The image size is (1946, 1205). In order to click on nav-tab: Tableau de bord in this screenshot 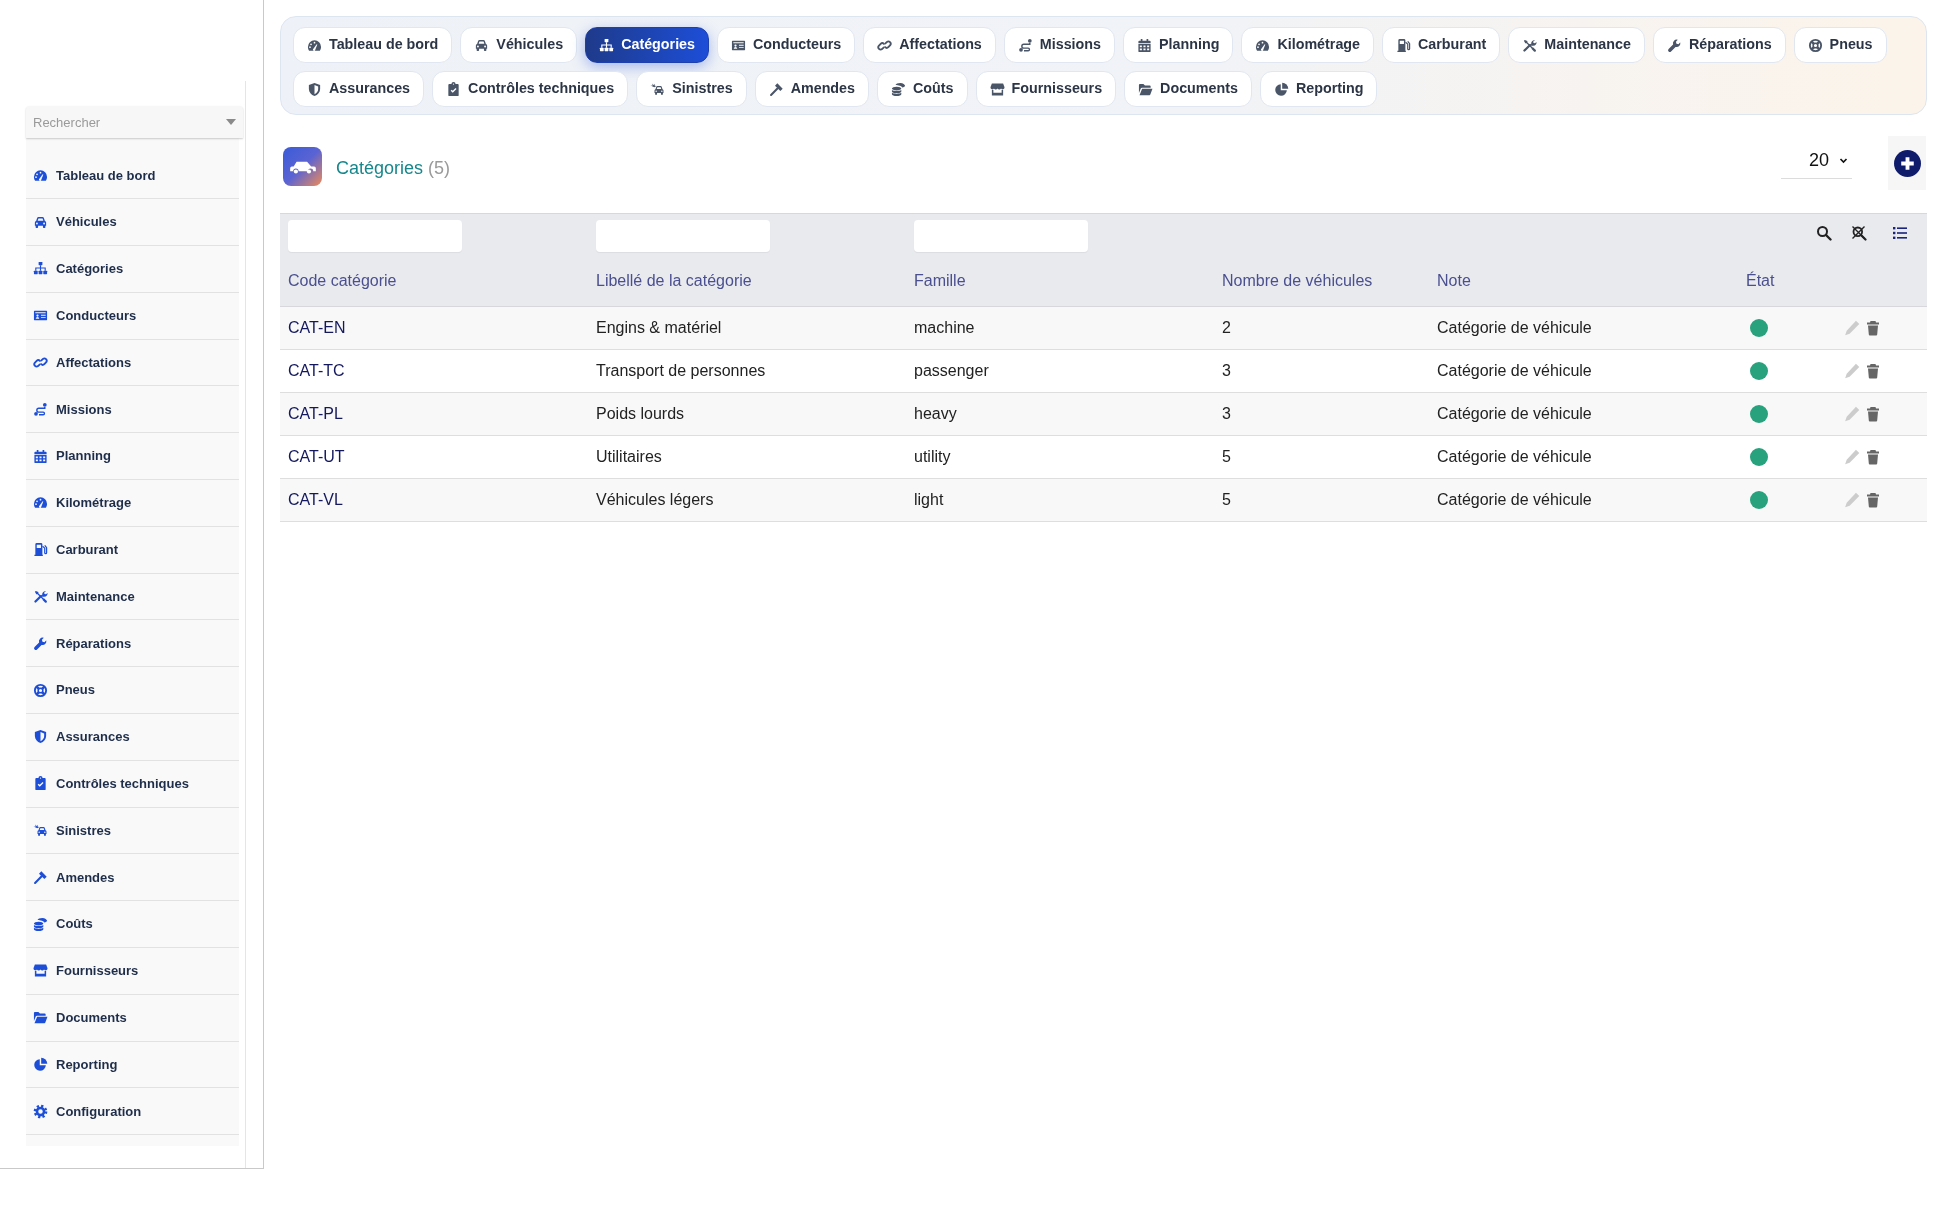, I will do `click(373, 45)`.